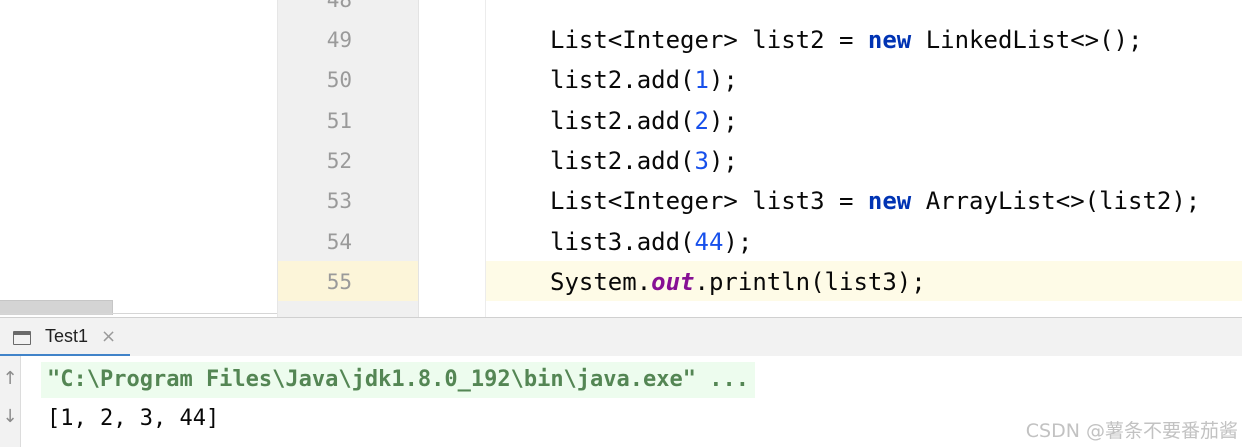  What do you see at coordinates (601, 282) in the screenshot?
I see `code-token: System.` at bounding box center [601, 282].